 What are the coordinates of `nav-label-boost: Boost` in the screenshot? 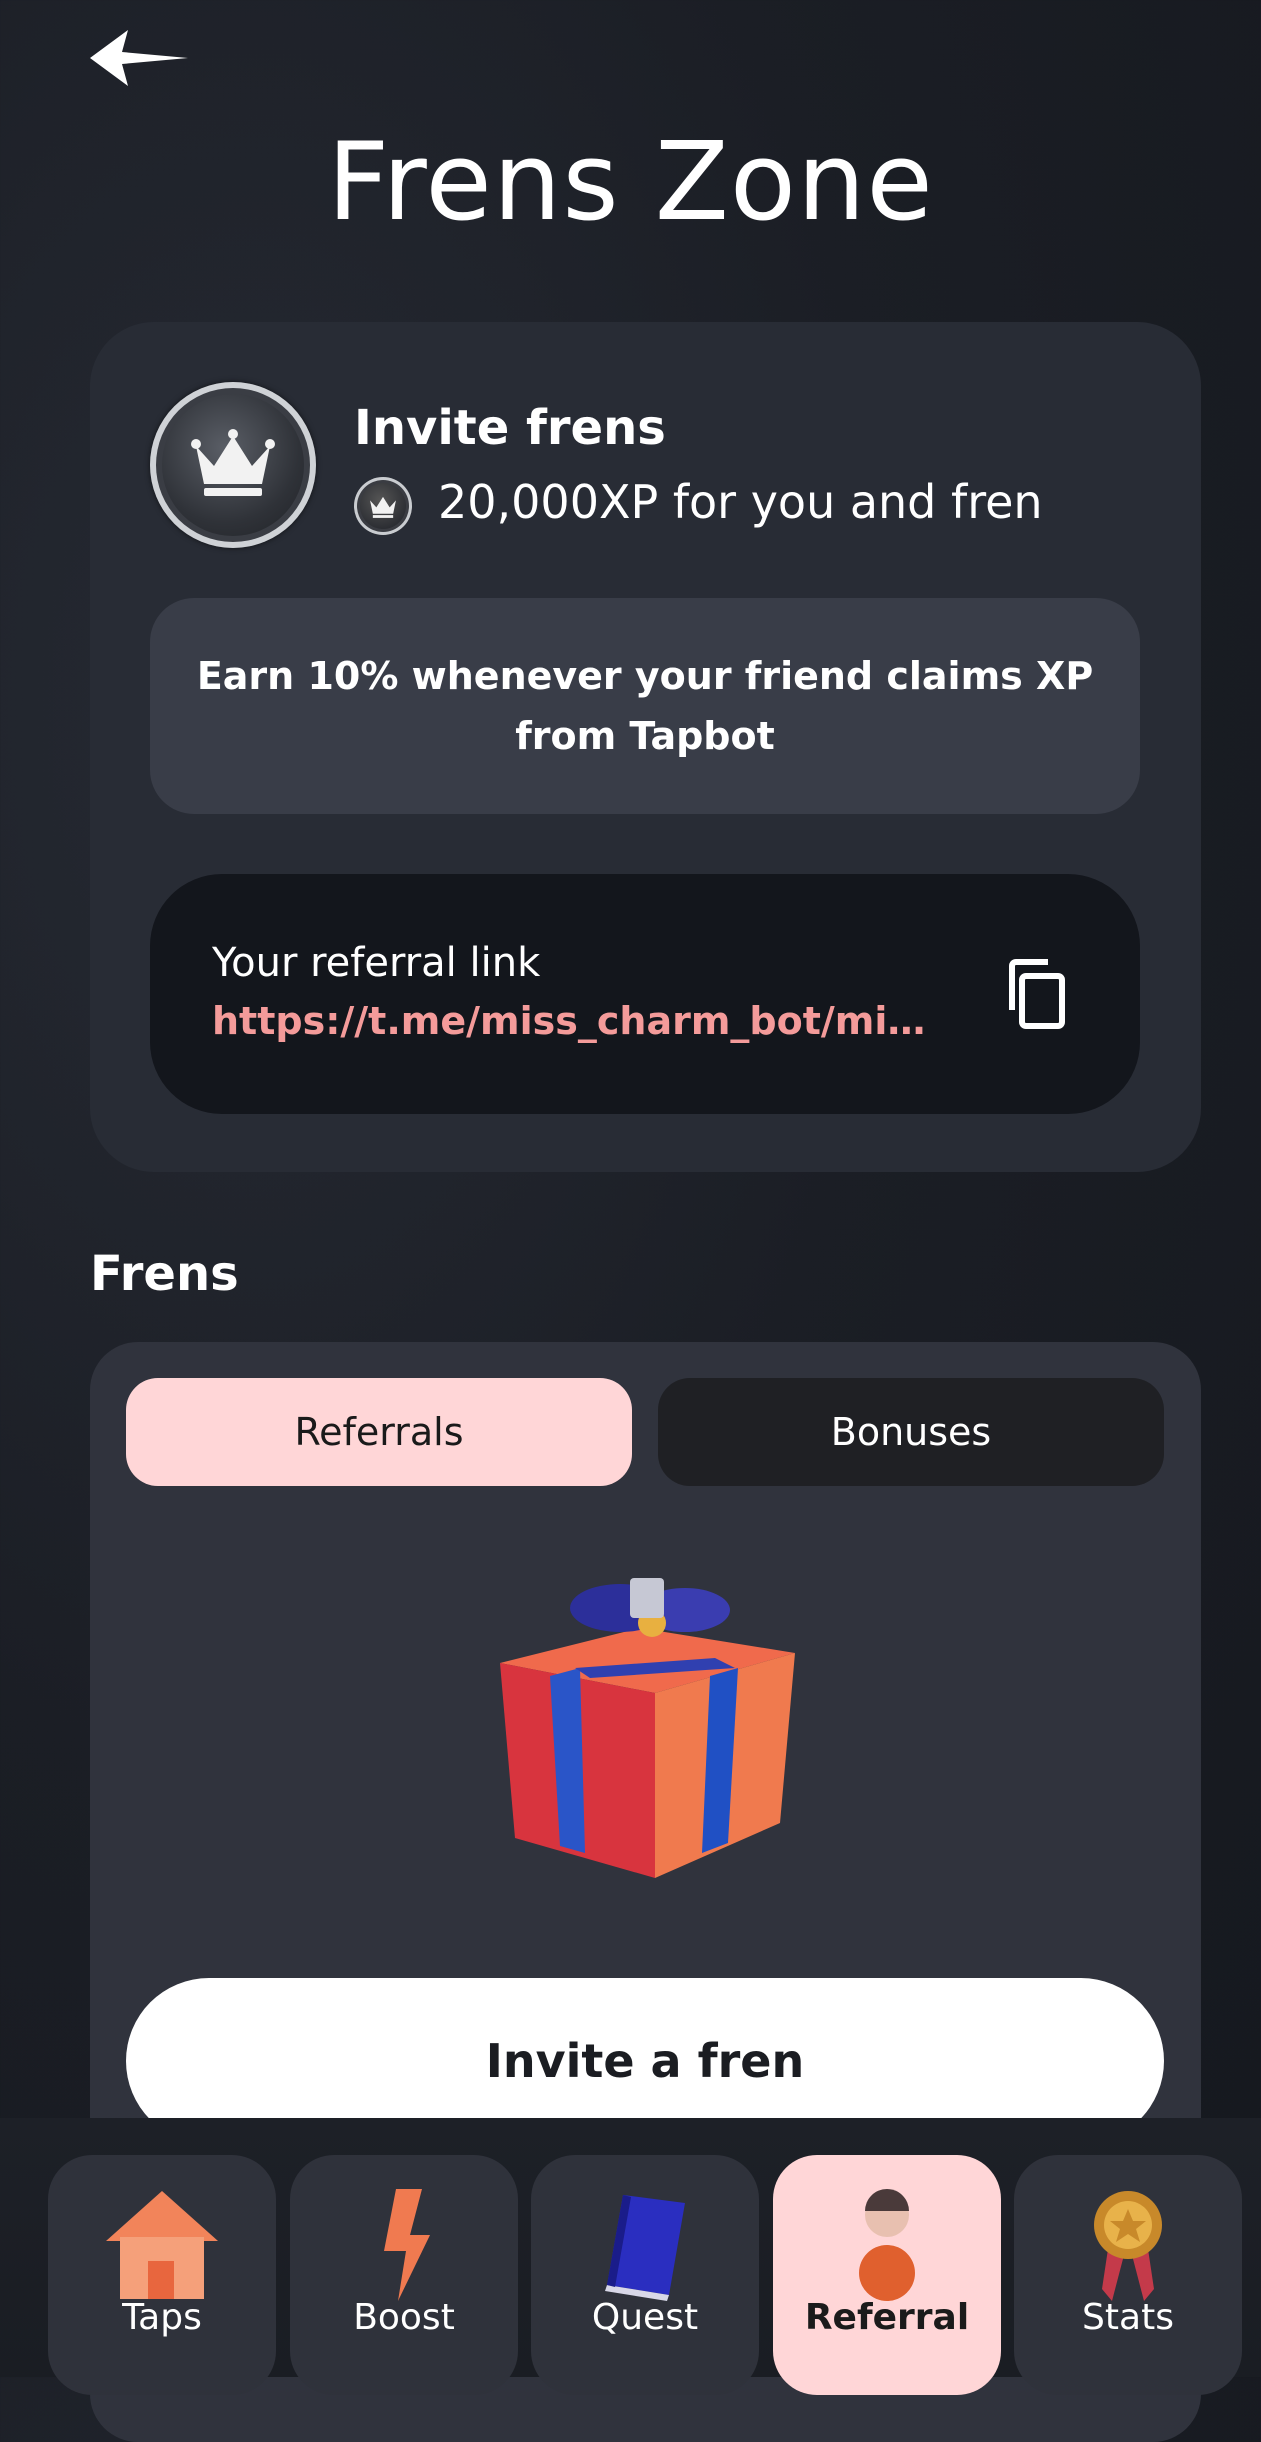 It's located at (404, 2317).